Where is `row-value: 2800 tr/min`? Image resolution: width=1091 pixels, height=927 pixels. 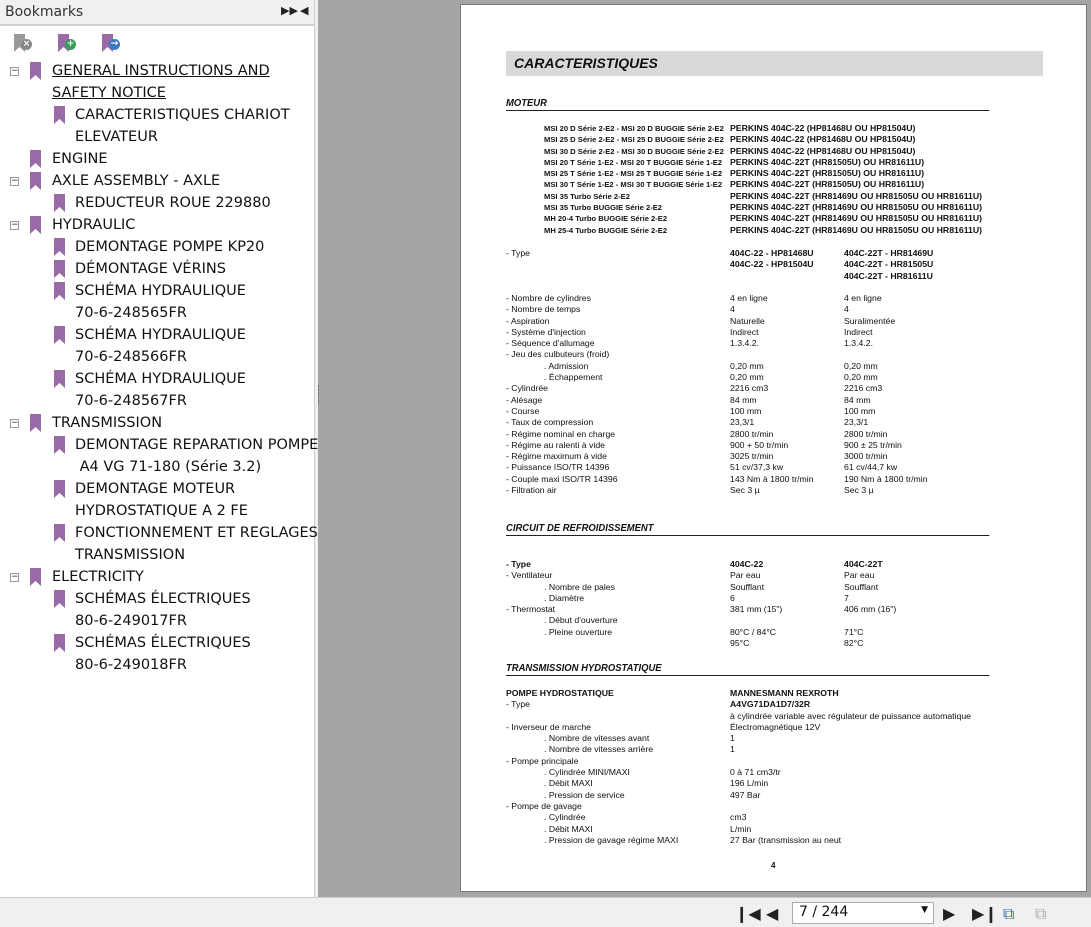 row-value: 2800 tr/min is located at coordinates (752, 433).